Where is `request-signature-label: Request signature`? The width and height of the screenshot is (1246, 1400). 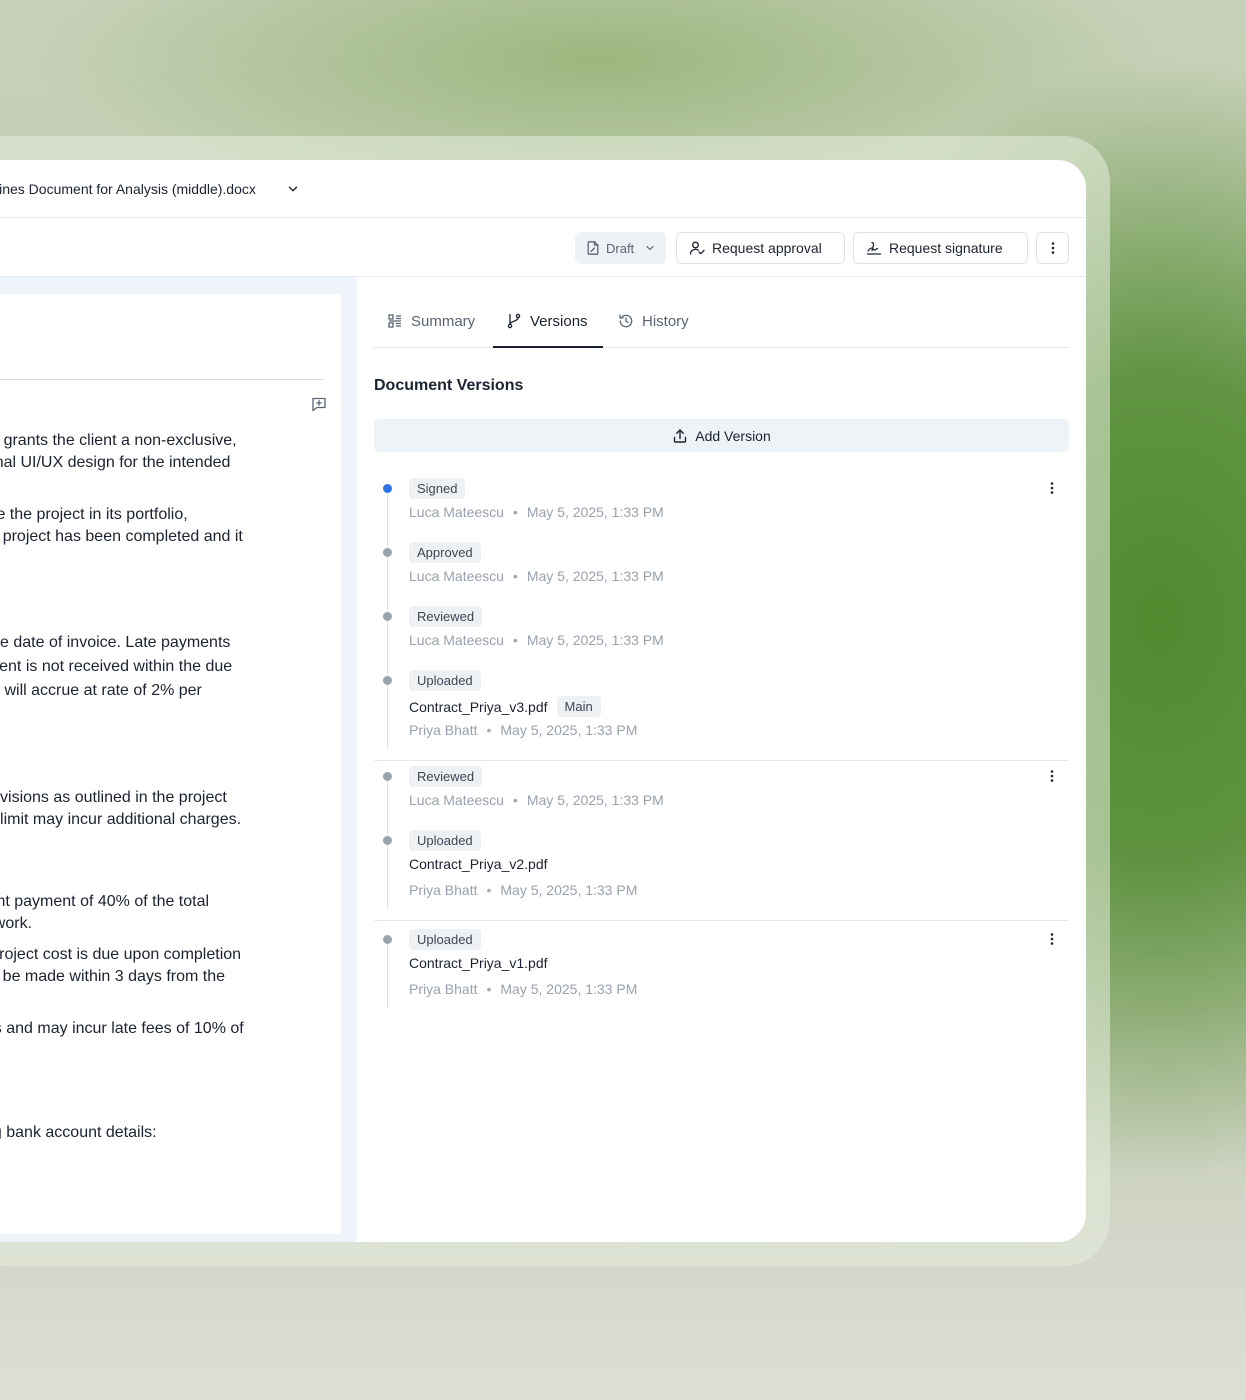
request-signature-label: Request signature is located at coordinates (946, 248).